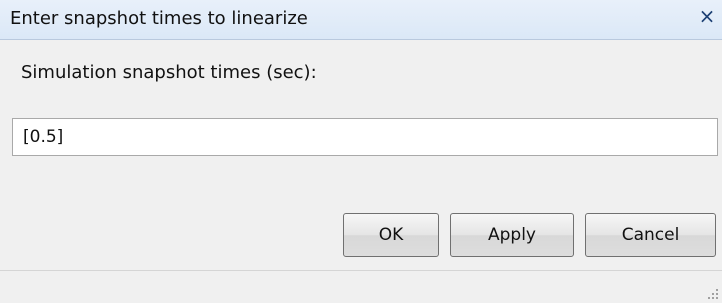 The height and width of the screenshot is (303, 722). What do you see at coordinates (512, 235) in the screenshot?
I see `apply-button: Apply` at bounding box center [512, 235].